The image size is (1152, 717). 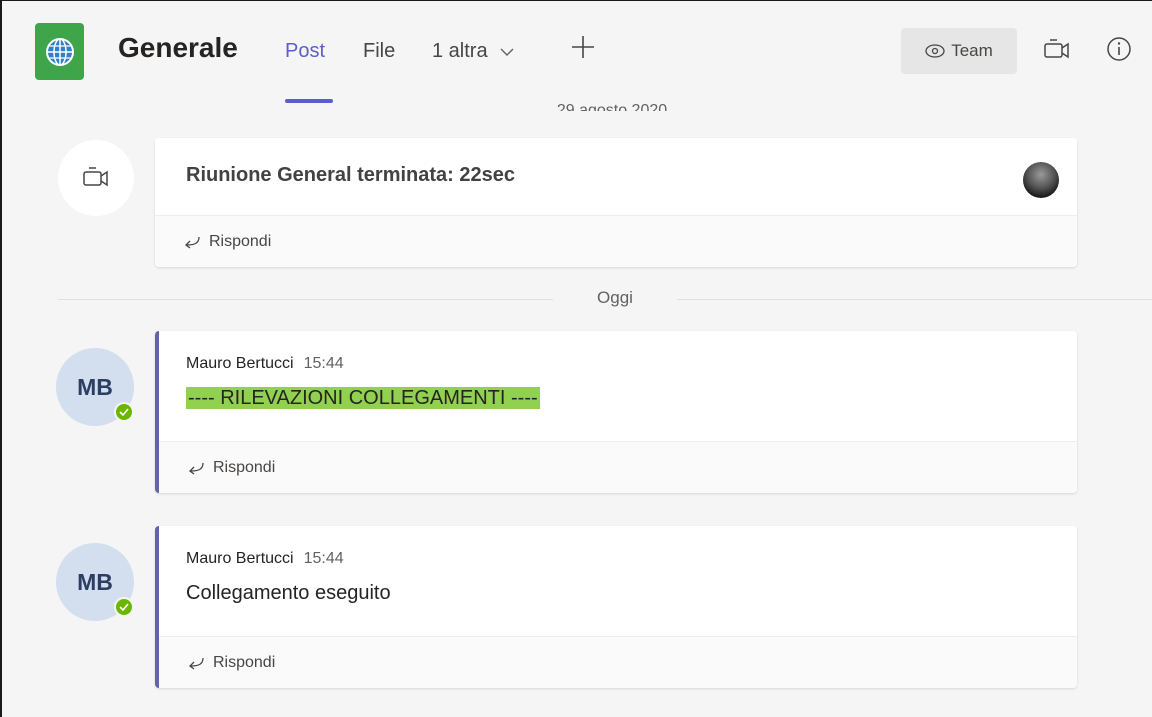 I want to click on chevron-down-icon, so click(x=507, y=52).